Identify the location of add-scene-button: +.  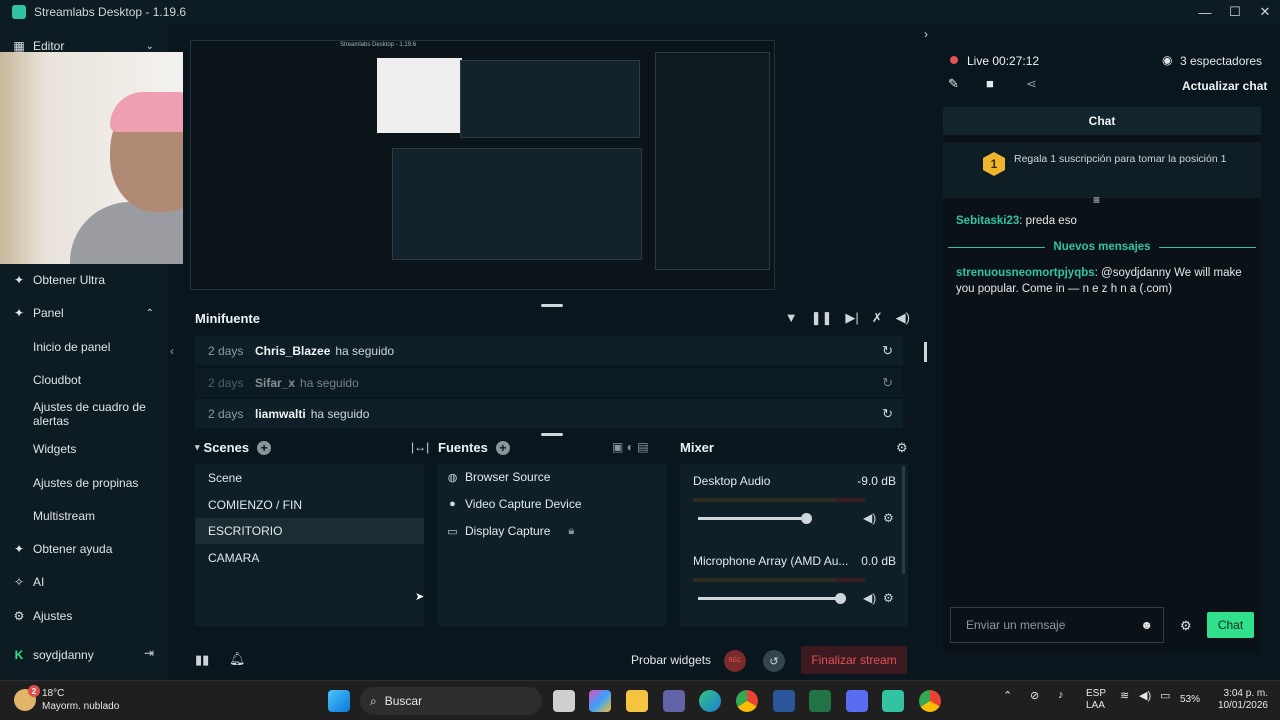
(264, 447).